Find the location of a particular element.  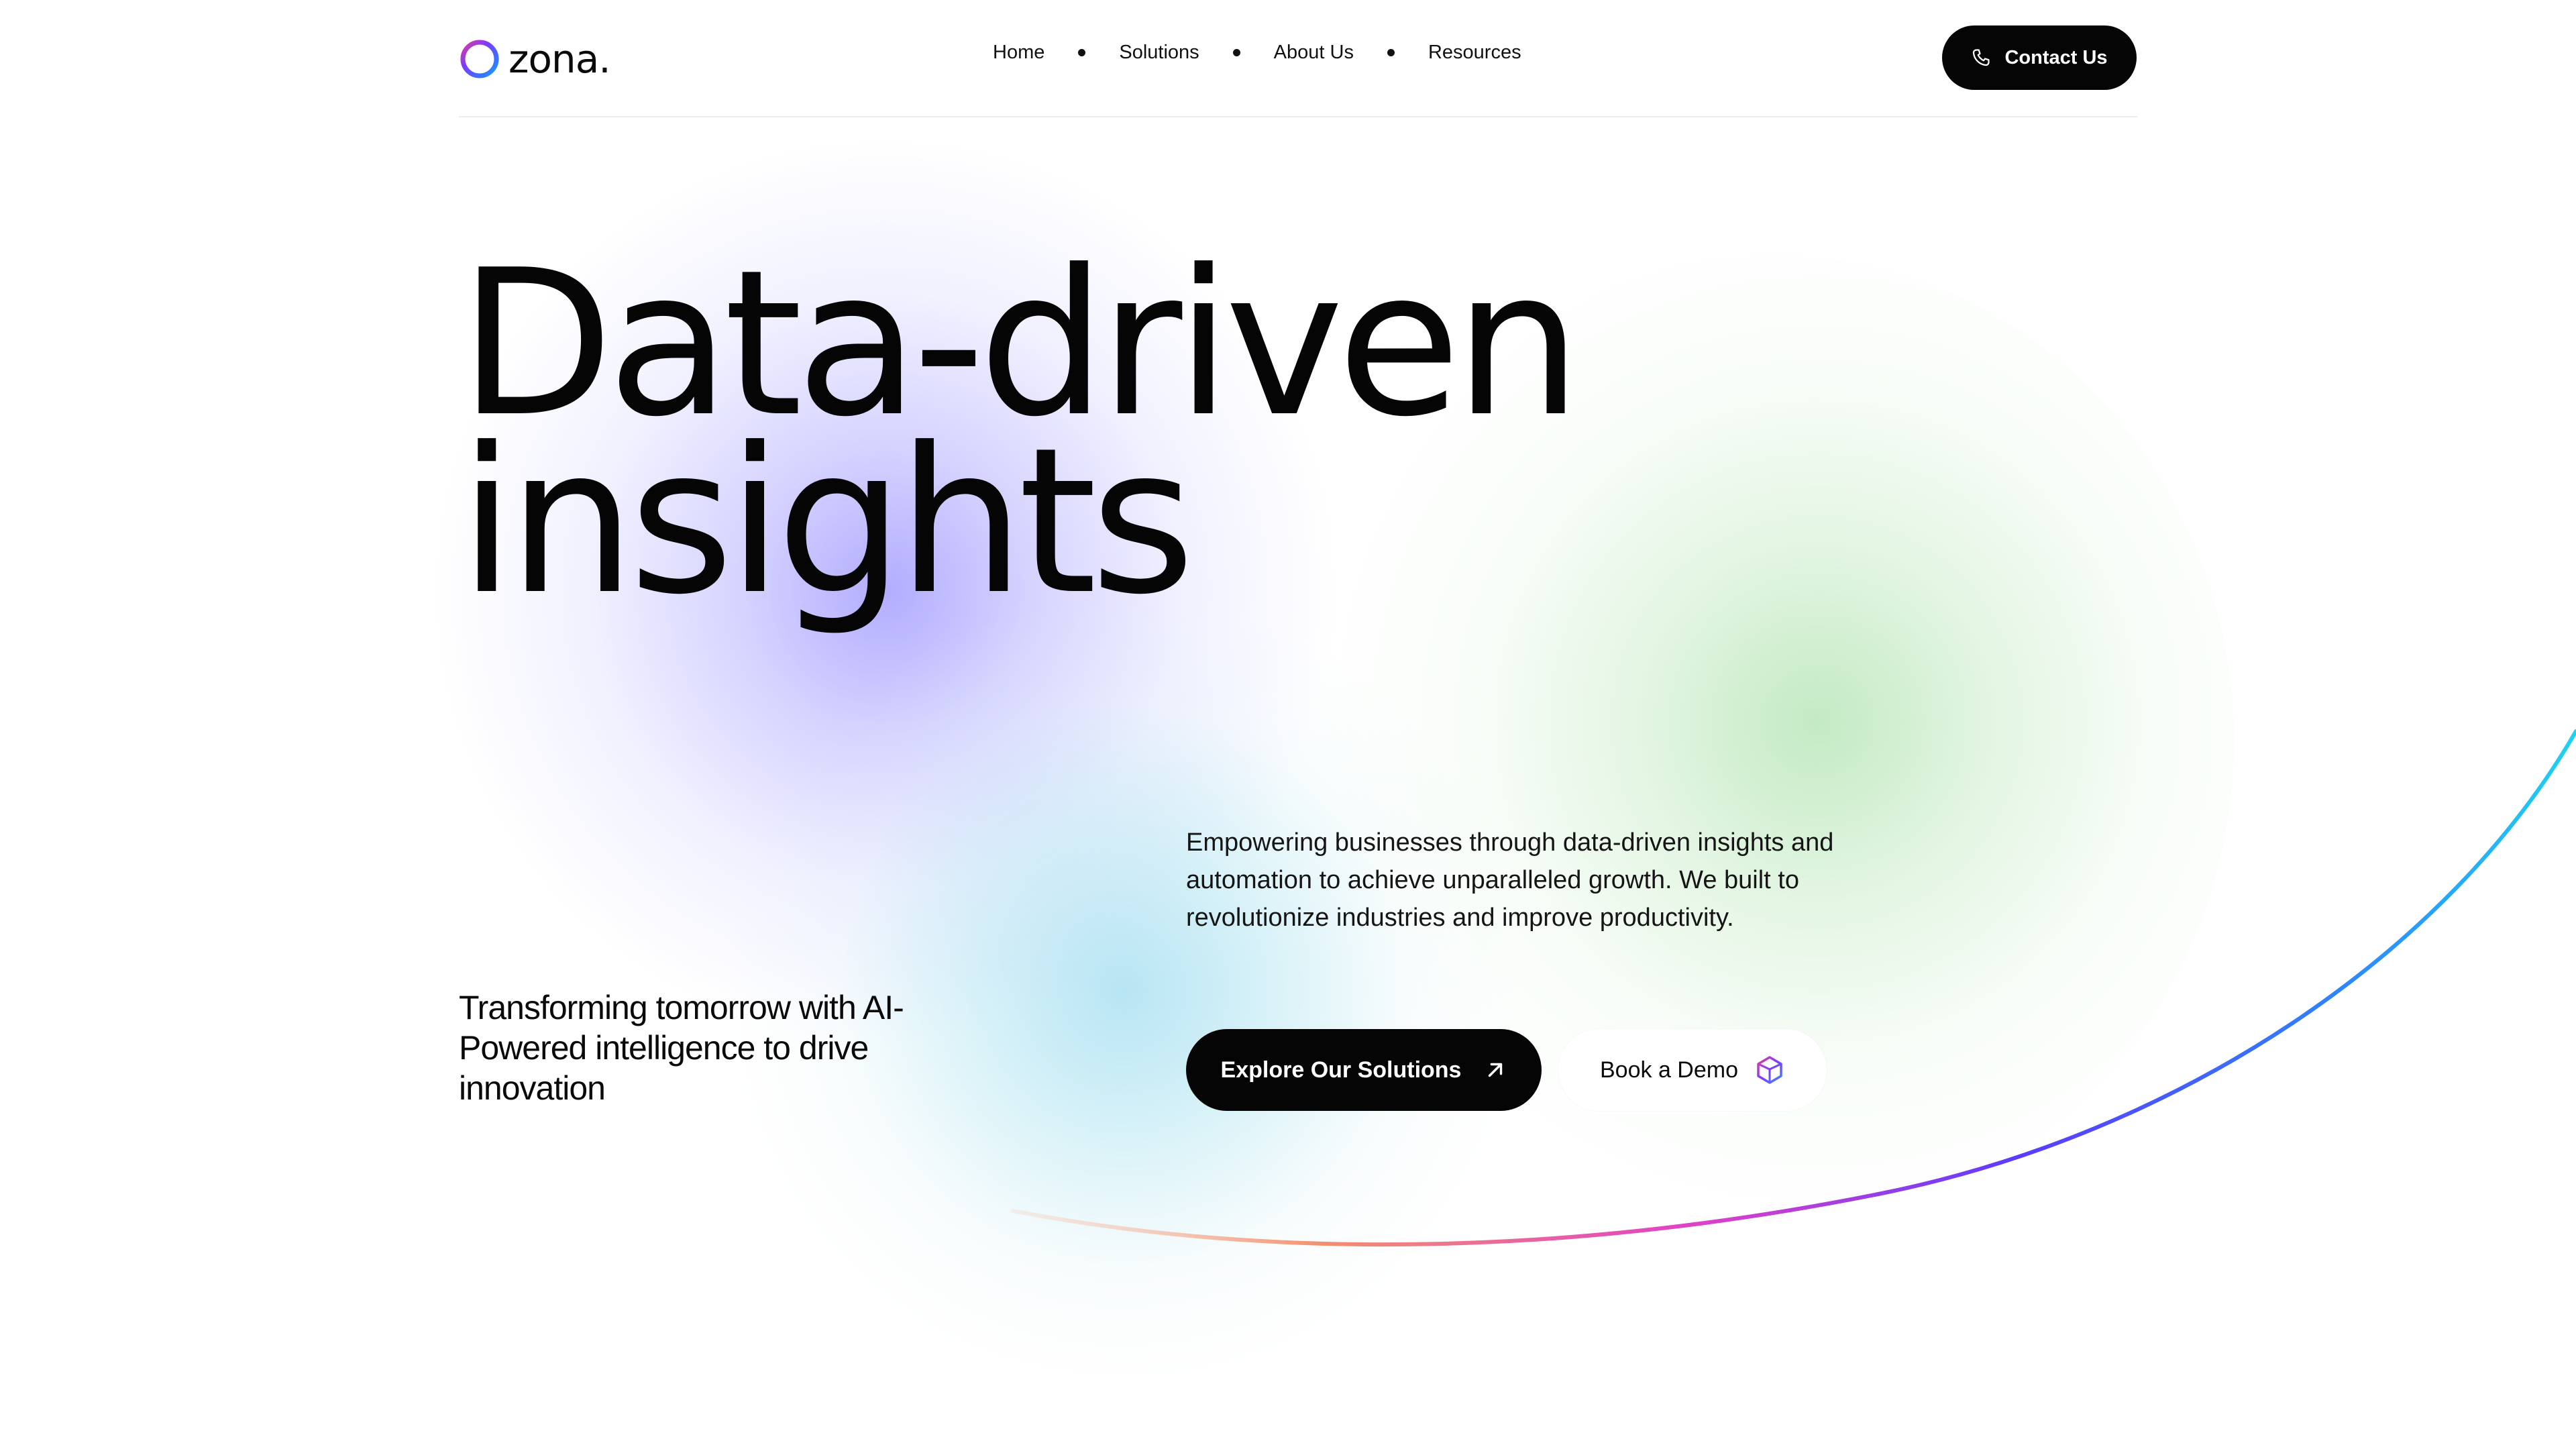

ring-logo-icon is located at coordinates (479, 59).